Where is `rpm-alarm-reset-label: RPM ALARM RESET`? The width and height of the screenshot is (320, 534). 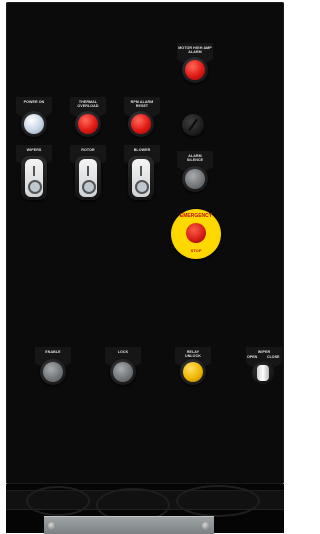
rpm-alarm-reset-label: RPM ALARM RESET is located at coordinates (142, 104).